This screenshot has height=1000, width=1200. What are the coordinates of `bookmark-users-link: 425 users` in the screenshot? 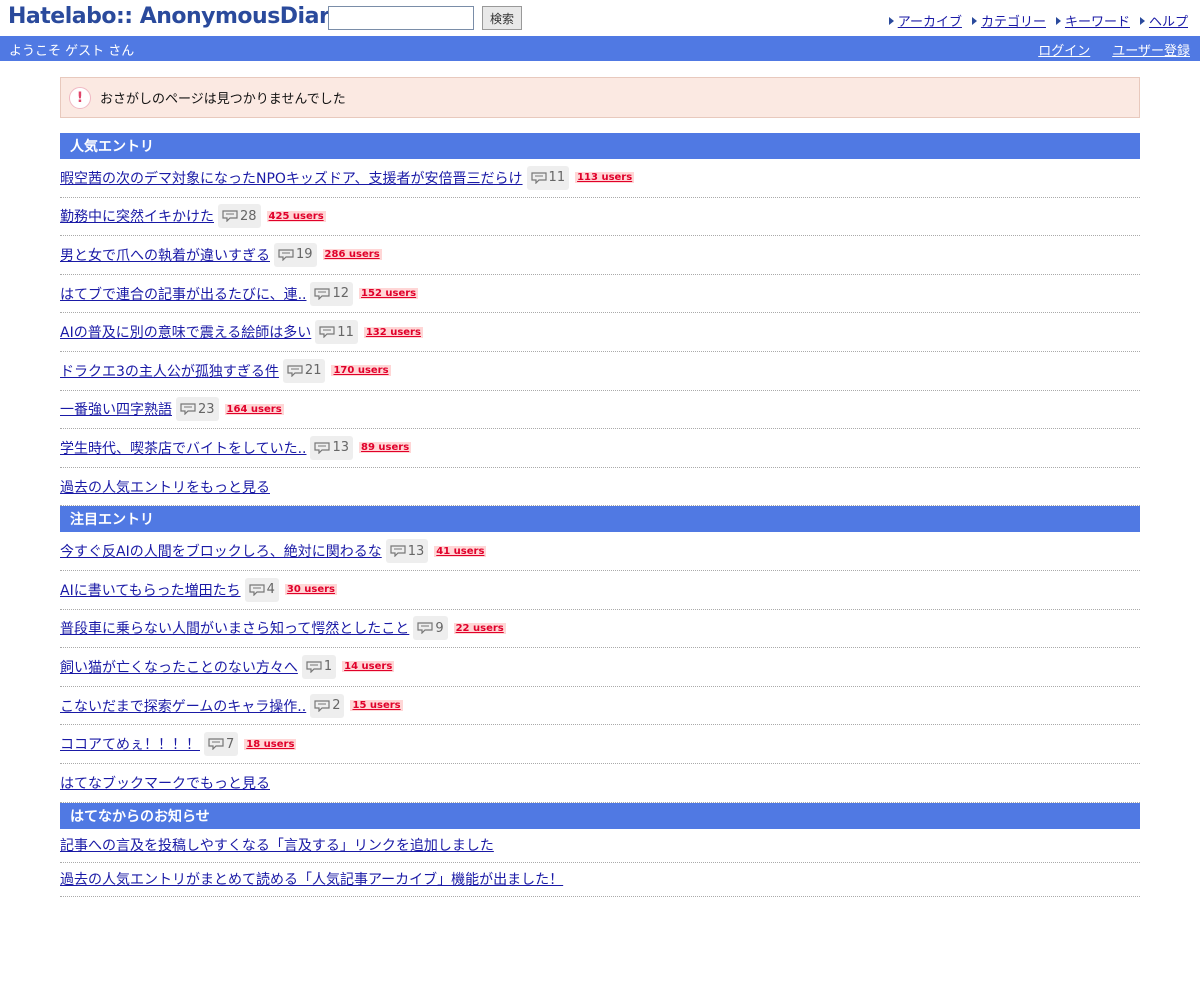 It's located at (296, 216).